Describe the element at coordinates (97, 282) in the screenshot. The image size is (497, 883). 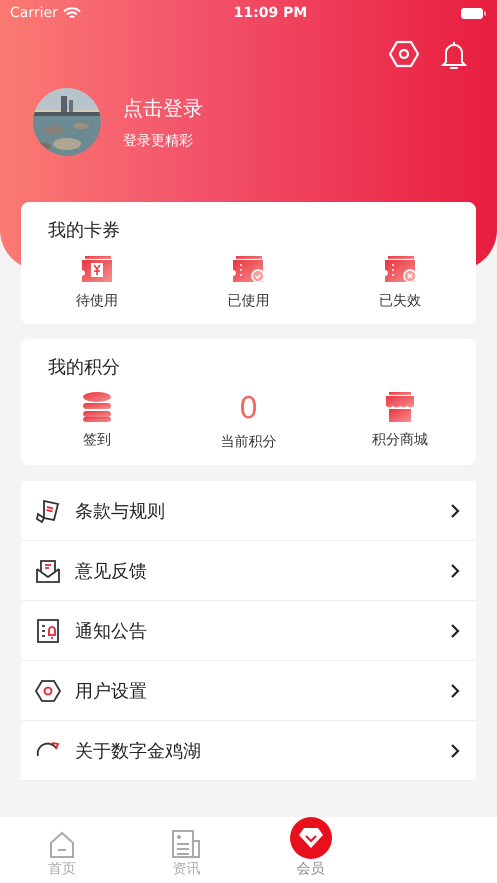
I see `coupon-entry: 待使用` at that location.